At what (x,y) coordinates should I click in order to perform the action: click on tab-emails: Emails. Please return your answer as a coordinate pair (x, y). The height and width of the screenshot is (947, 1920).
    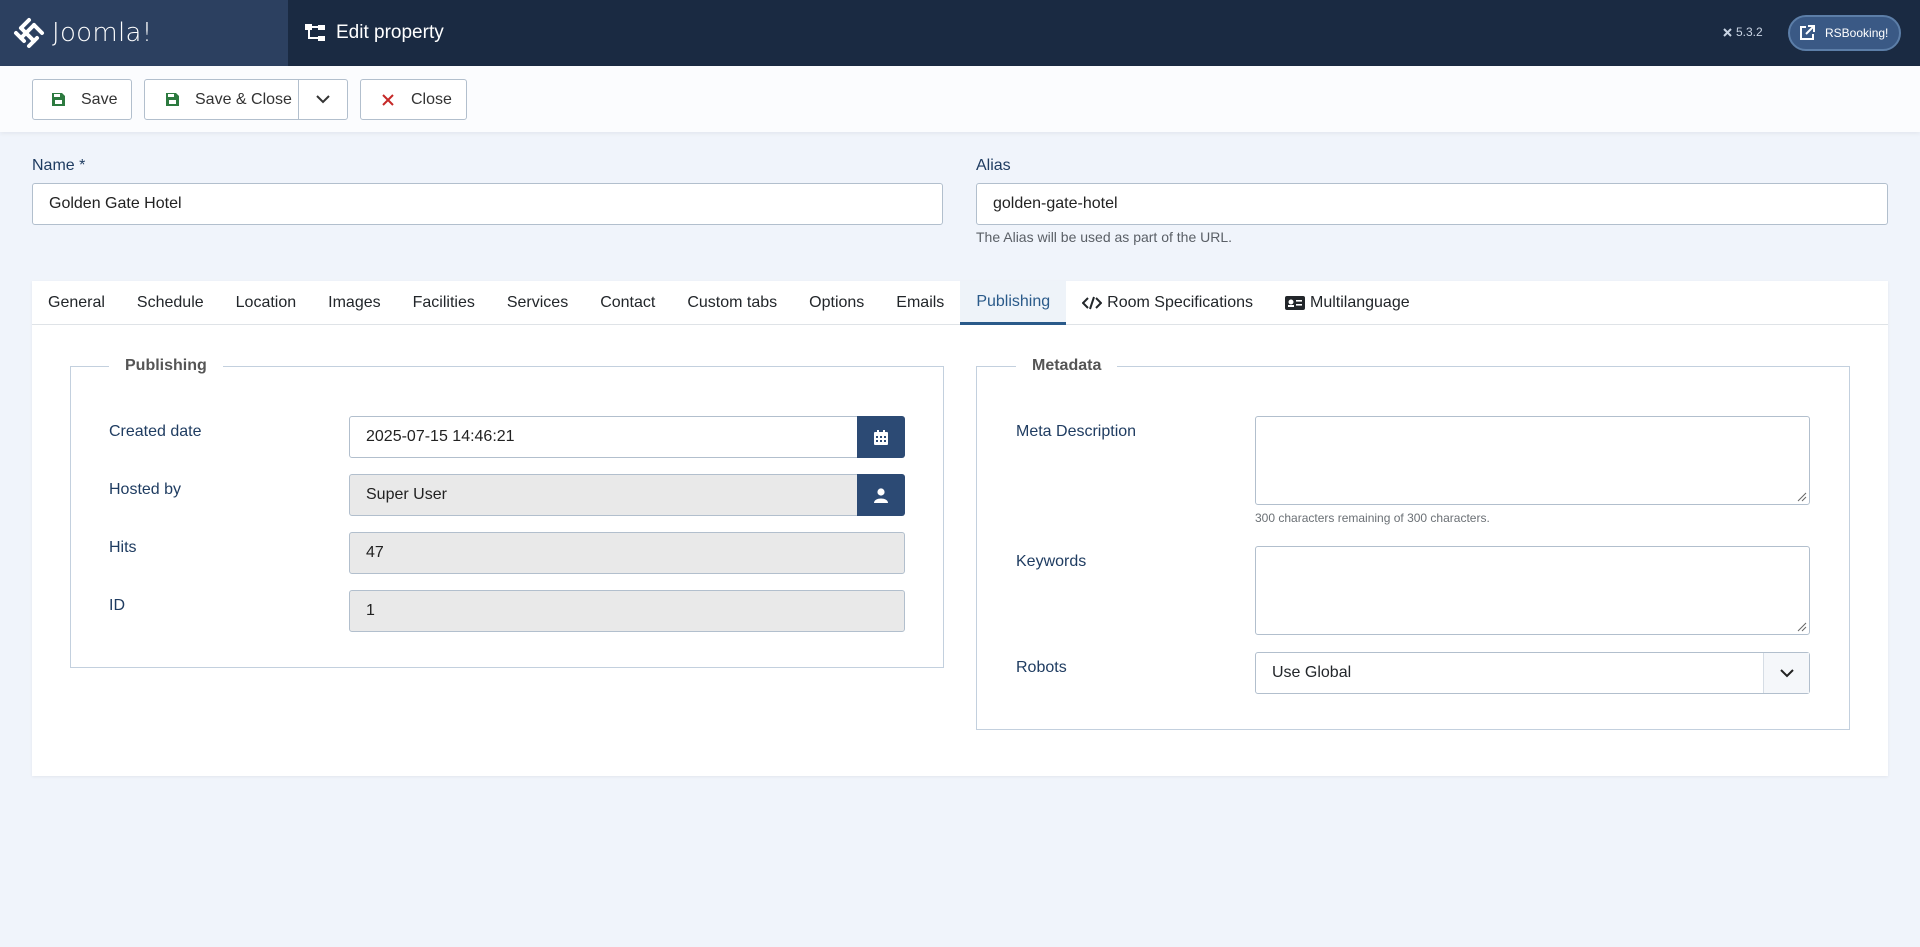
    Looking at the image, I should click on (920, 303).